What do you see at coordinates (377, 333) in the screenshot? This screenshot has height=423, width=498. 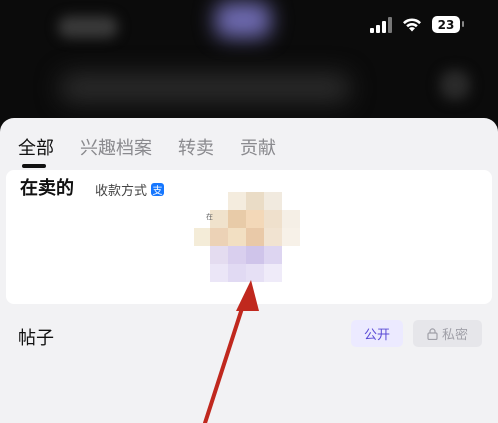 I see `public-button: 公开` at bounding box center [377, 333].